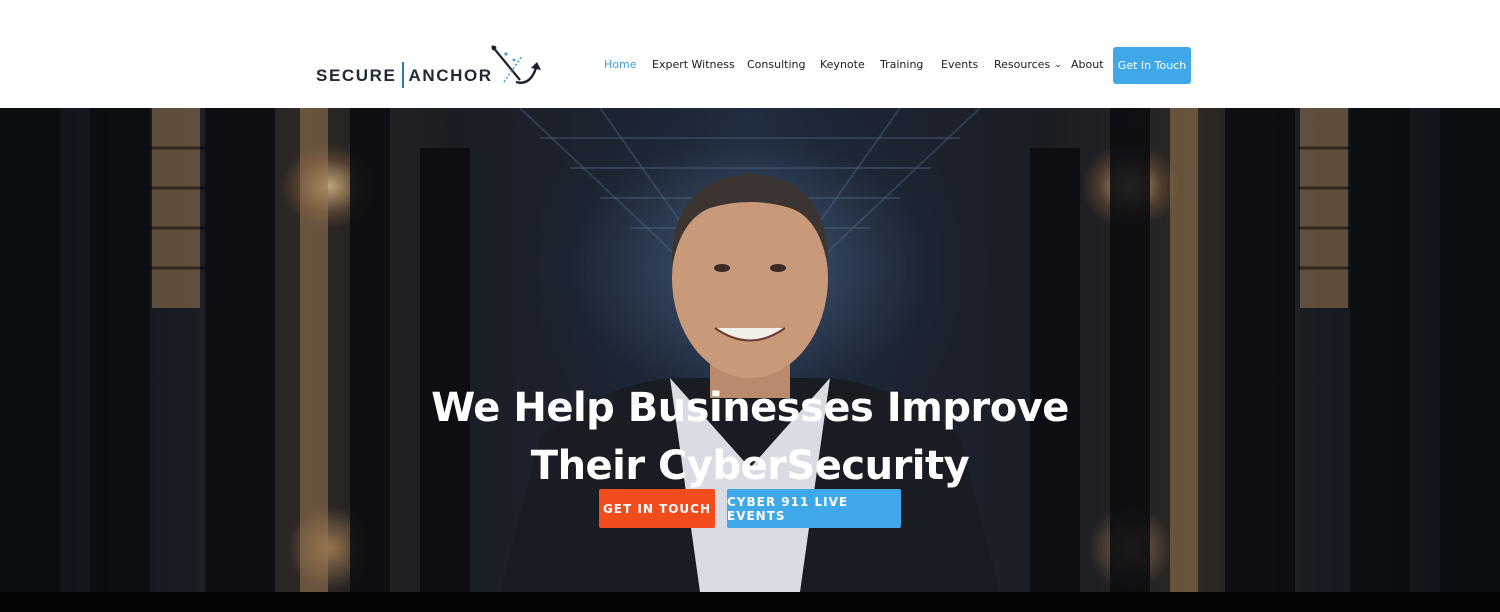  Describe the element at coordinates (1058, 65) in the screenshot. I see `chevron-down-icon: ⌄` at that location.